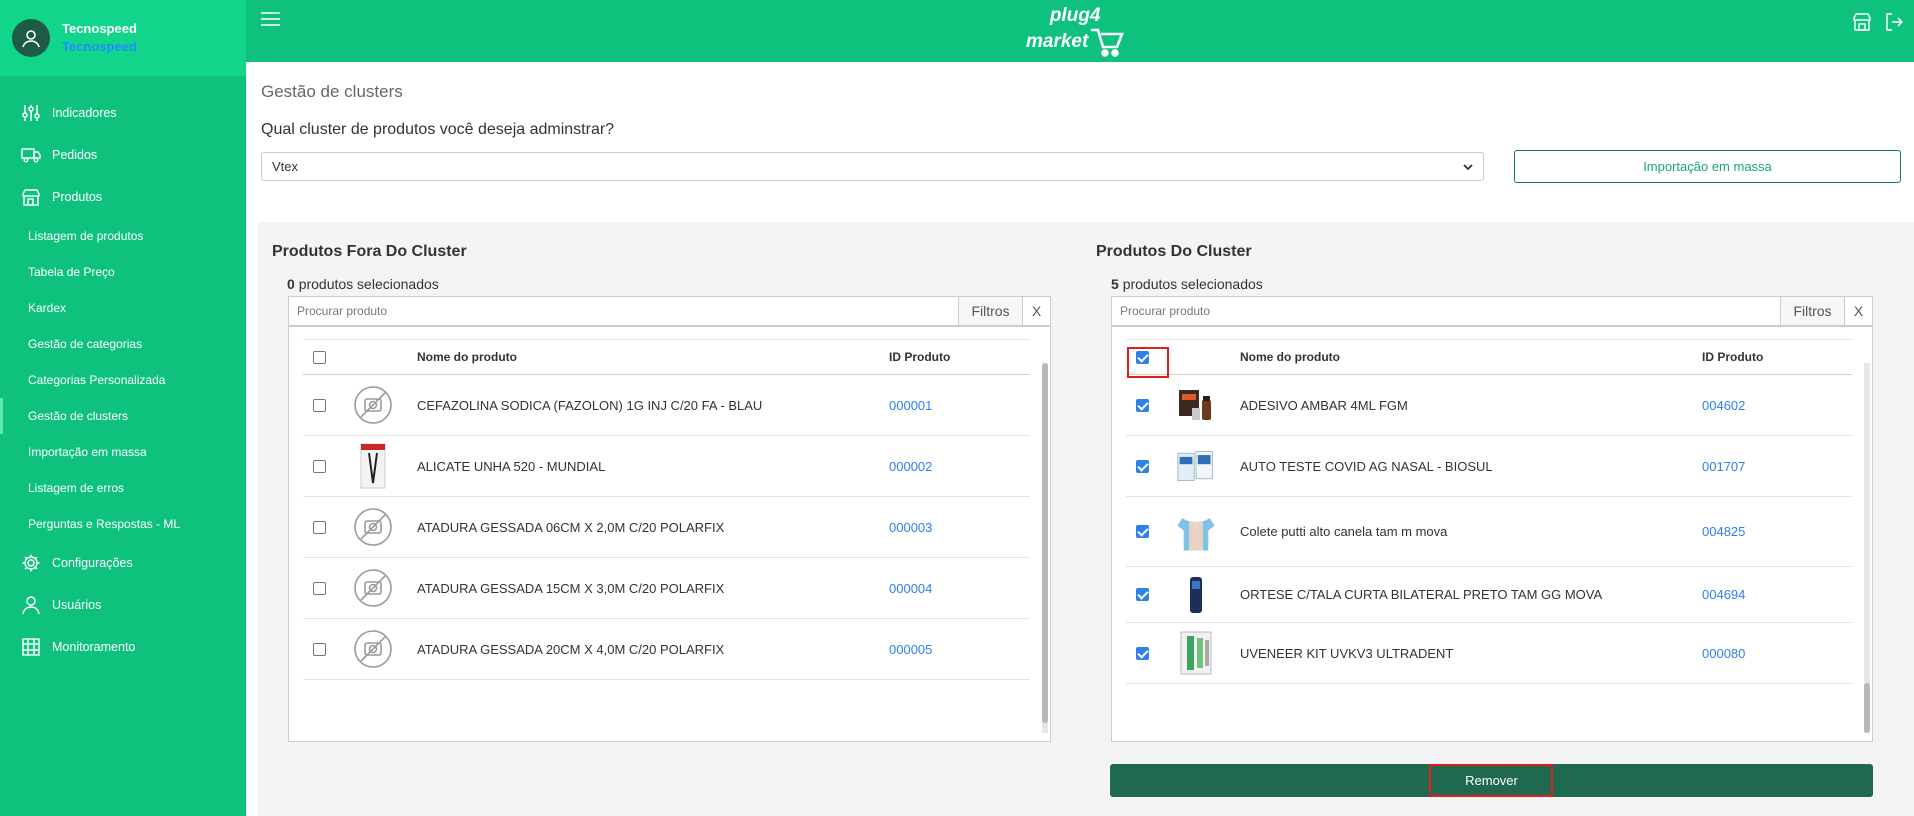 This screenshot has height=816, width=1914. What do you see at coordinates (1344, 531) in the screenshot?
I see `product-name: Colete putti alto canela tam m mova` at bounding box center [1344, 531].